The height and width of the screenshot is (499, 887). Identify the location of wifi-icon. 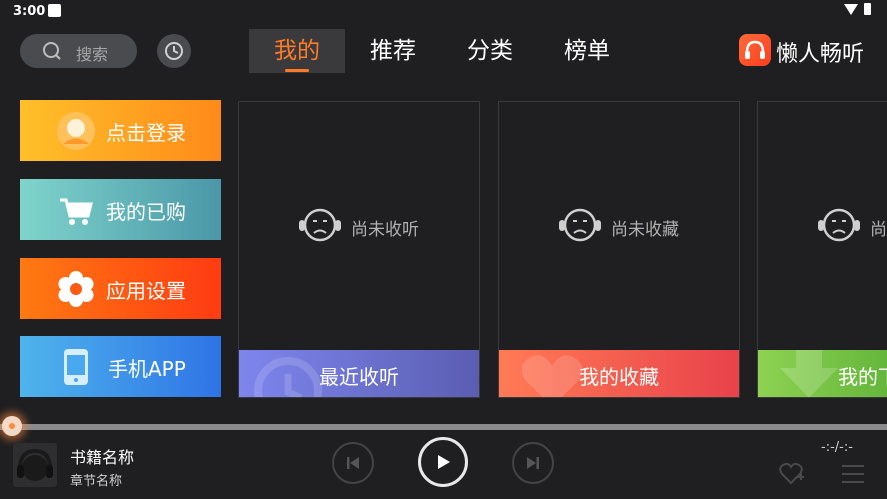
(851, 9).